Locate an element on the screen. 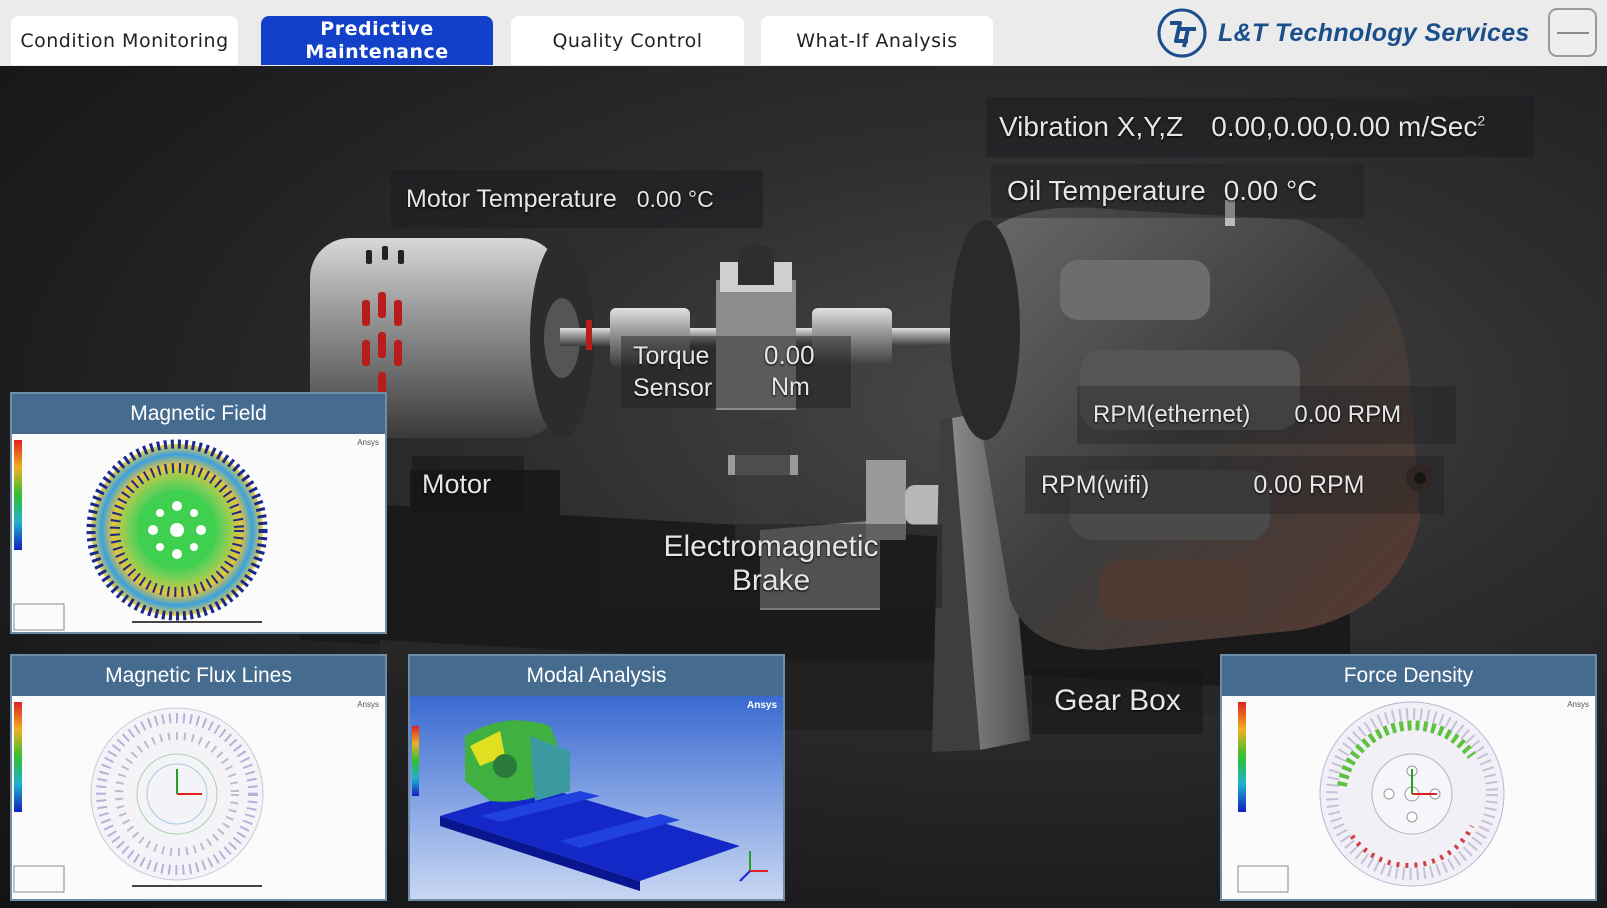  vibration-value: 0.00,0.00,0.00 m/Sec2 is located at coordinates (1348, 127).